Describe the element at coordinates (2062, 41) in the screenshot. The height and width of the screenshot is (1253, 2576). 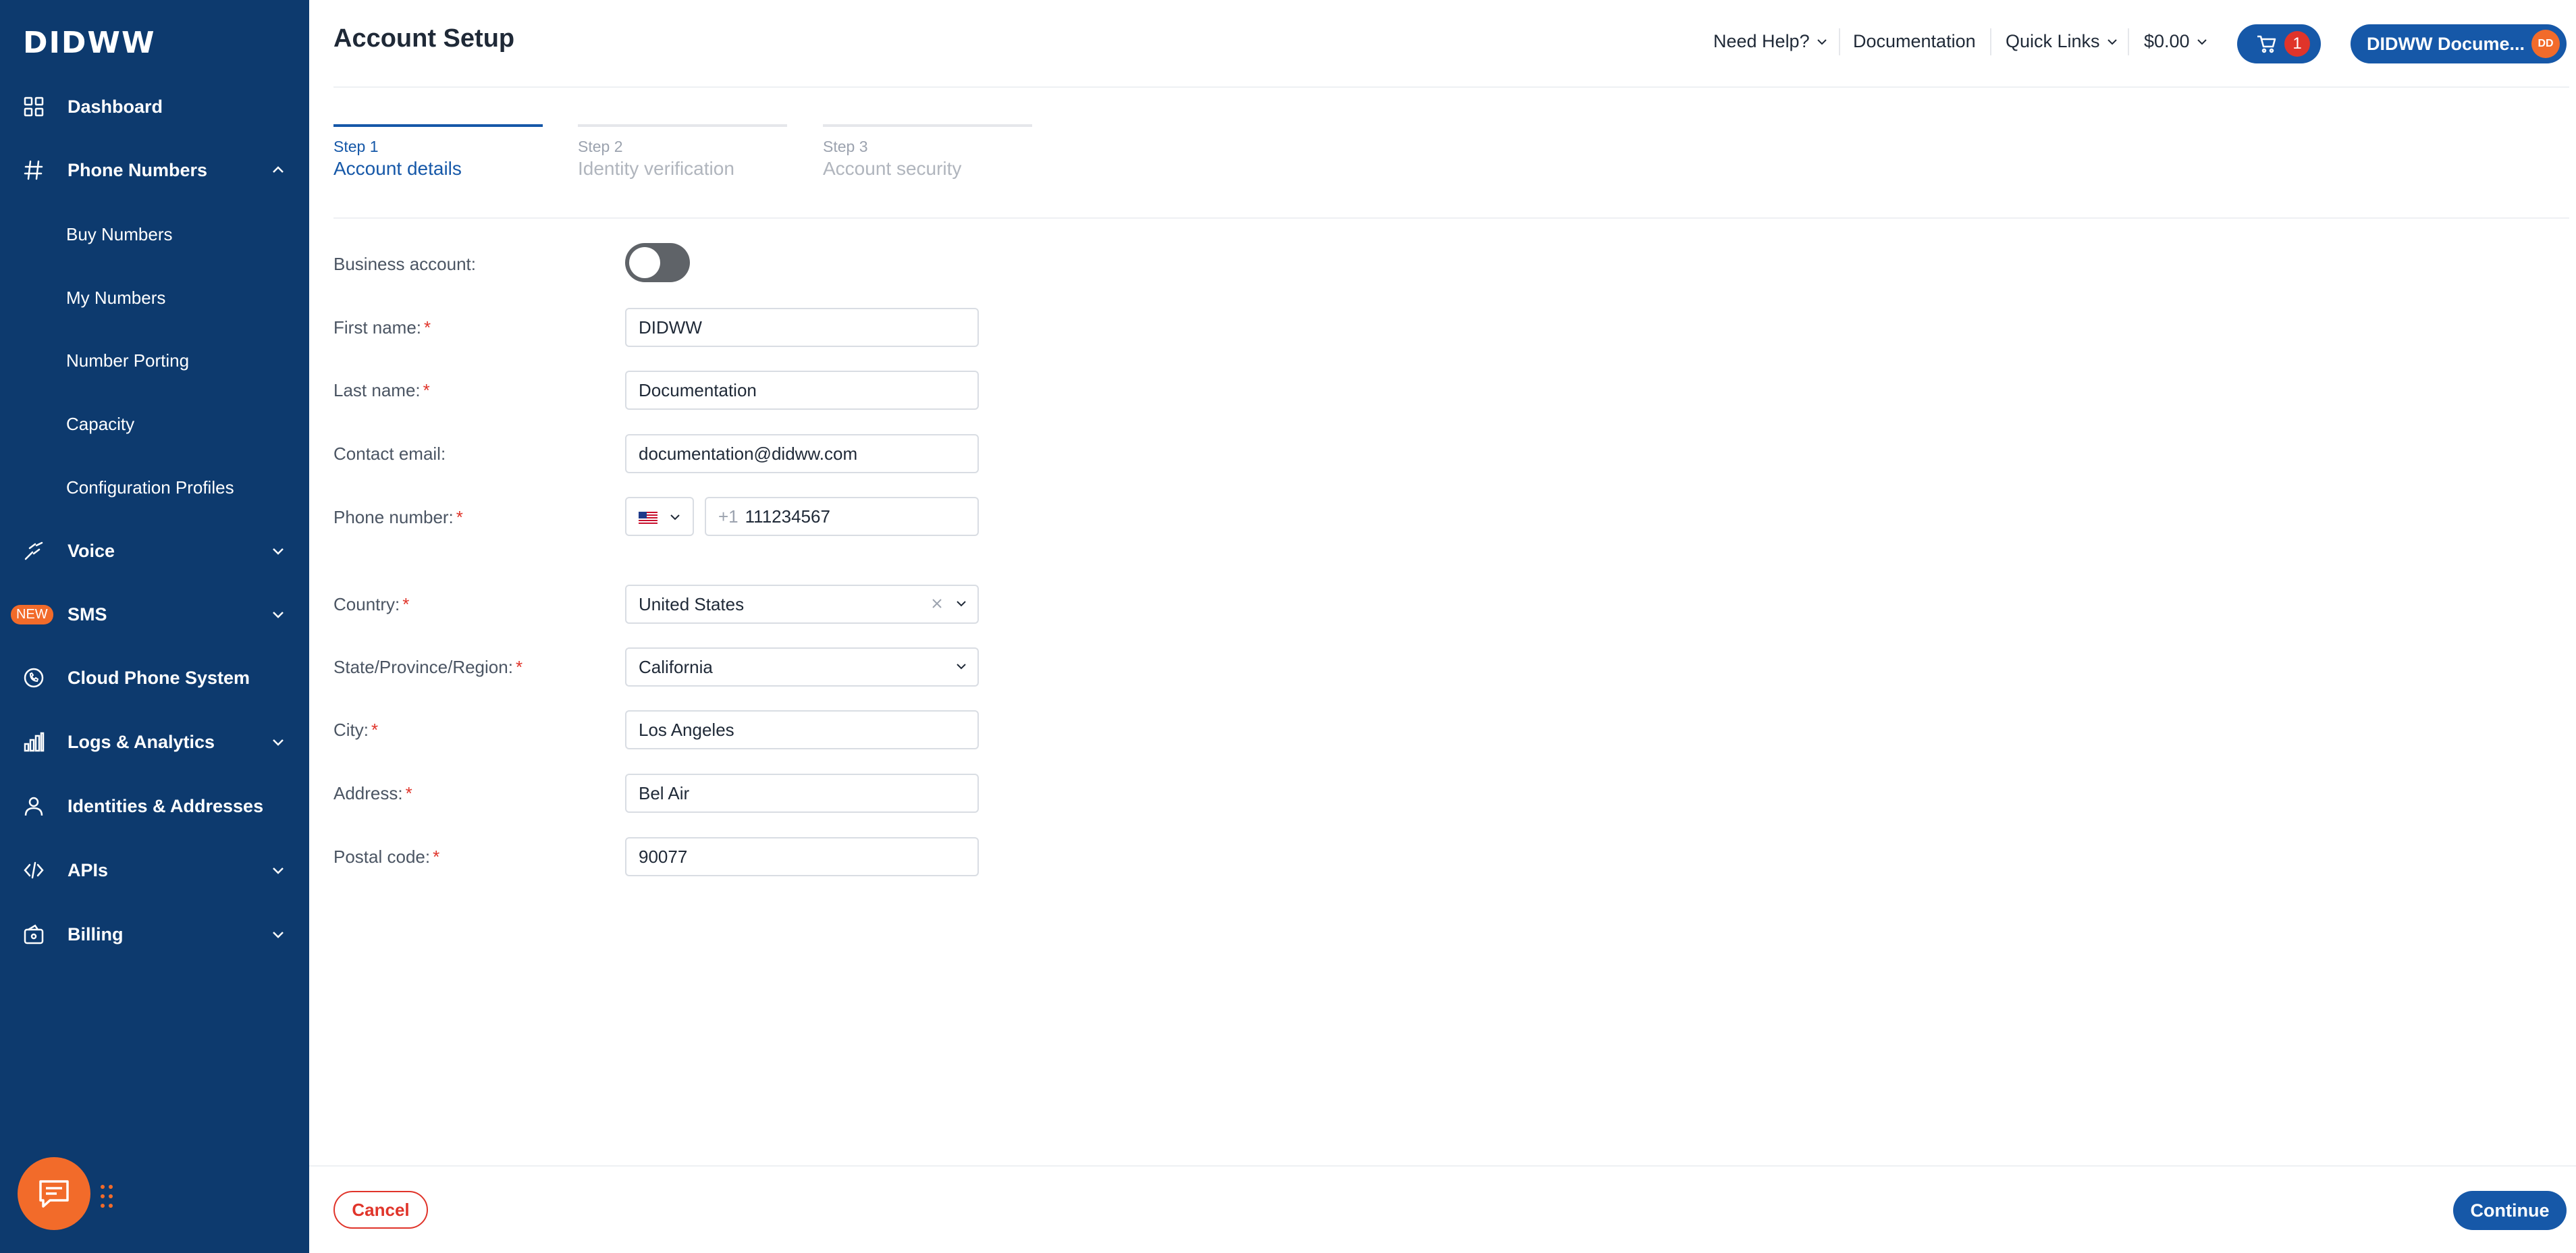
I see `quick-links-dropdown: Quick Links` at that location.